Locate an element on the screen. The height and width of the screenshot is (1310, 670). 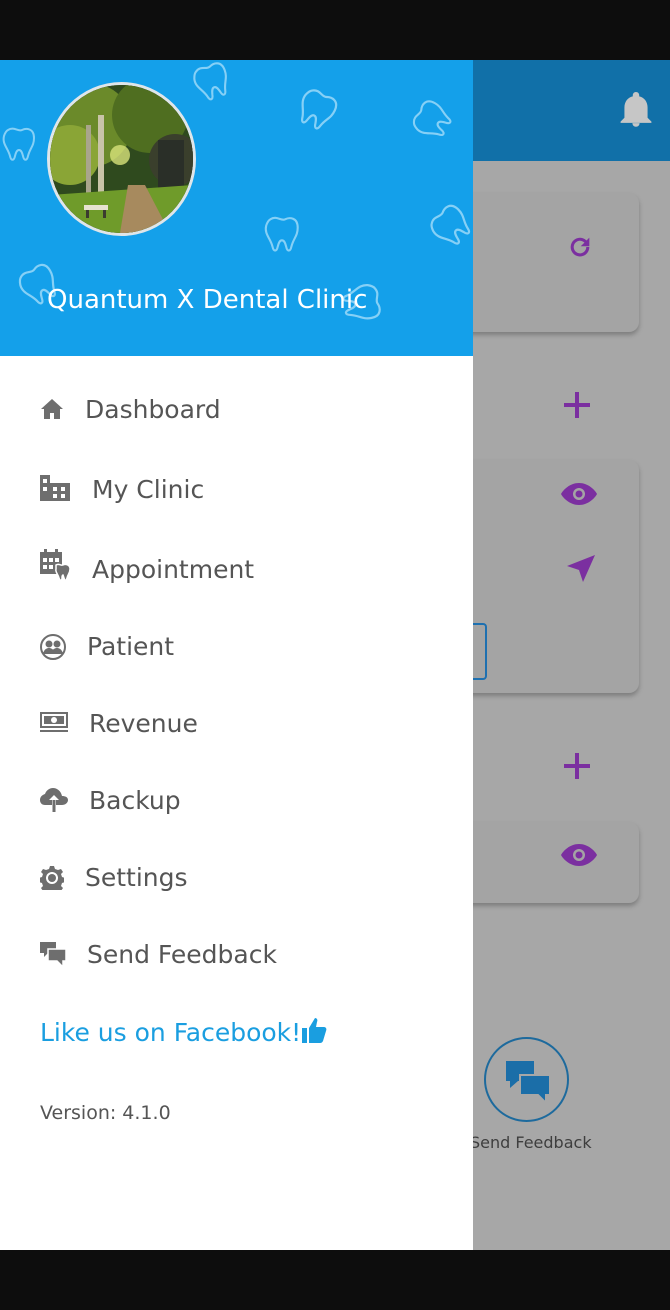
menu-item-label: Settings is located at coordinates (136, 877).